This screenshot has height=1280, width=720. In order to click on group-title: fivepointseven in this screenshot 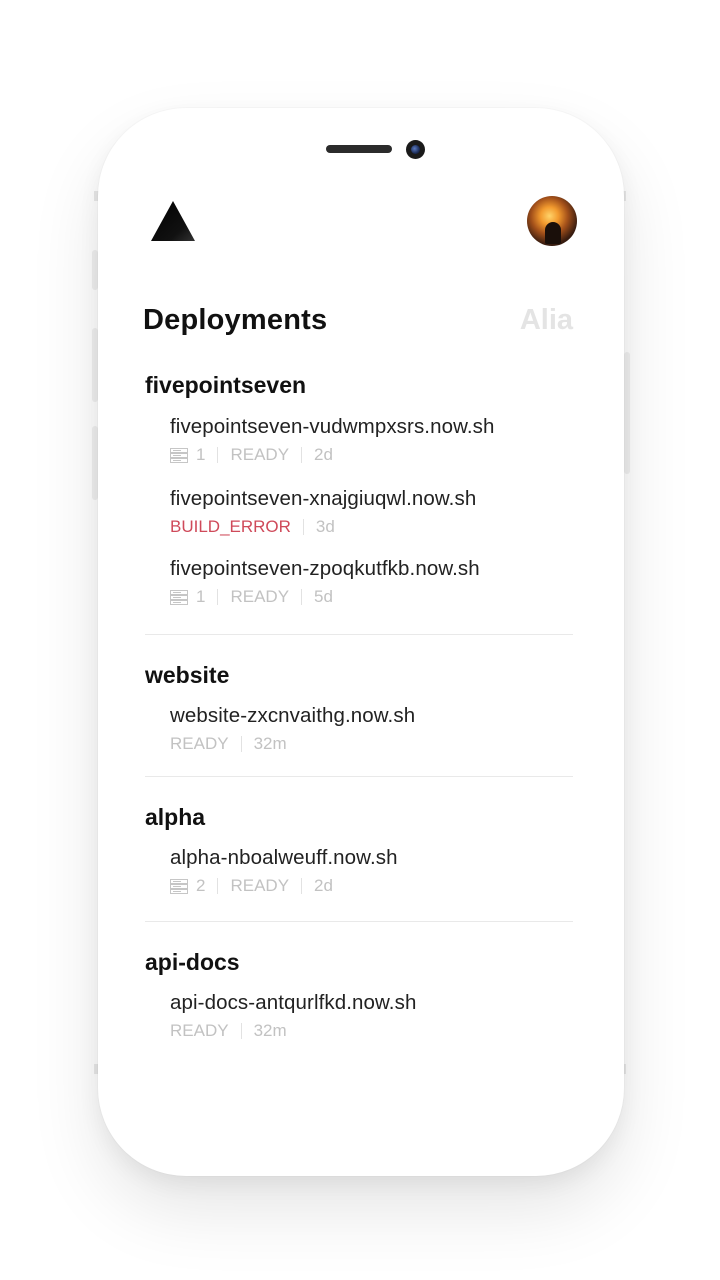, I will do `click(359, 385)`.